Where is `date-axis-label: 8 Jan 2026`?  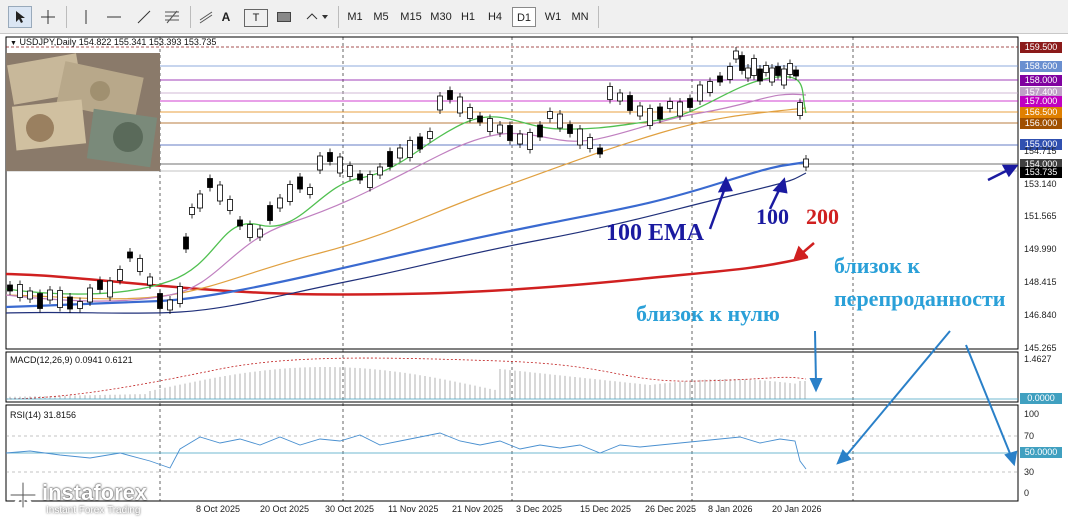
date-axis-label: 8 Jan 2026 is located at coordinates (730, 509).